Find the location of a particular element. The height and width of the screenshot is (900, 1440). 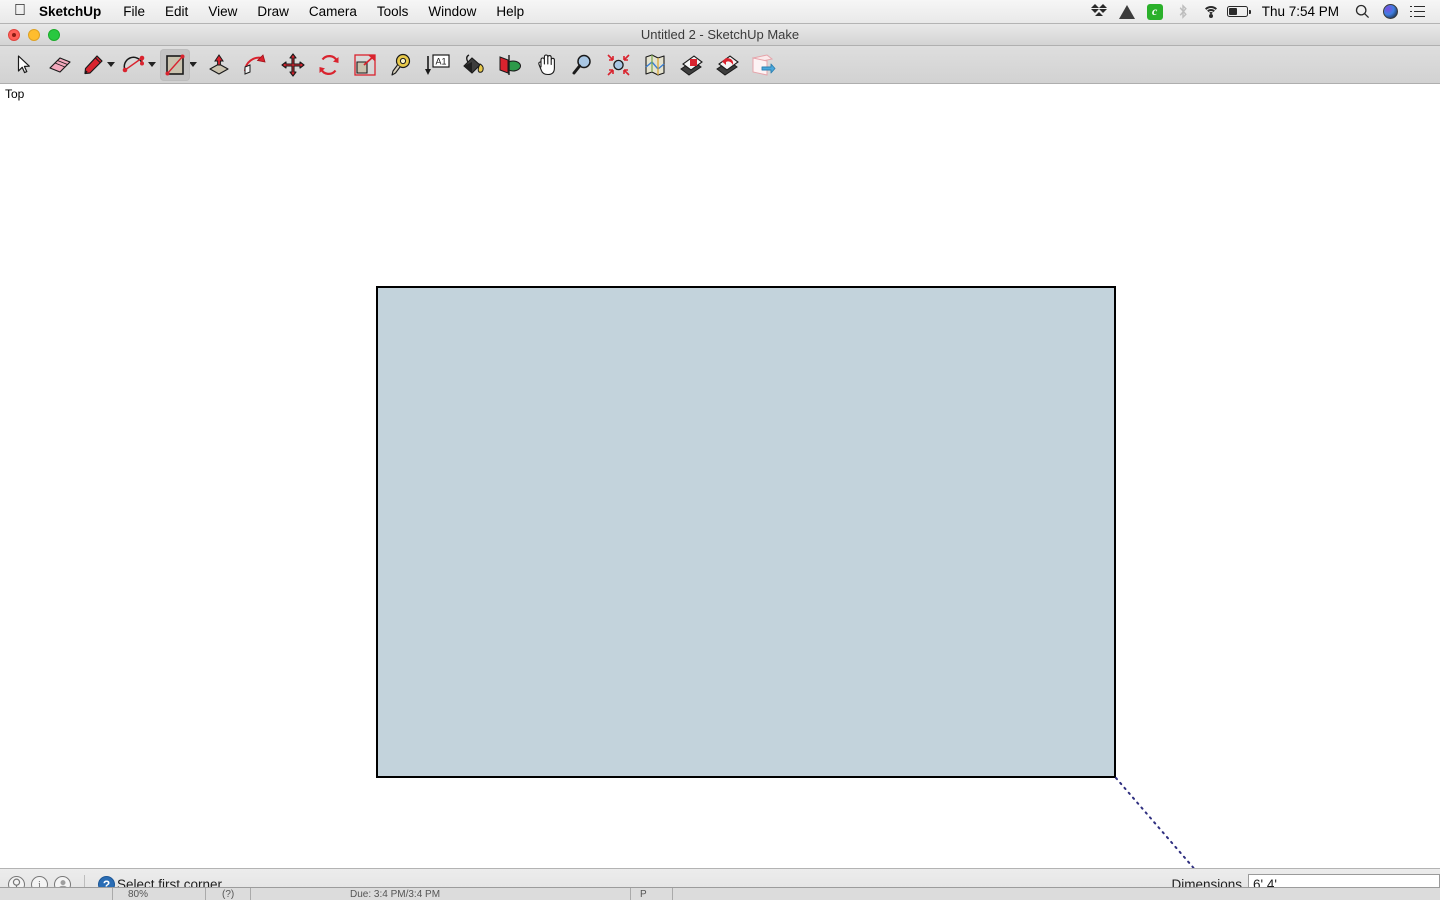

arc-tool is located at coordinates (134, 65).